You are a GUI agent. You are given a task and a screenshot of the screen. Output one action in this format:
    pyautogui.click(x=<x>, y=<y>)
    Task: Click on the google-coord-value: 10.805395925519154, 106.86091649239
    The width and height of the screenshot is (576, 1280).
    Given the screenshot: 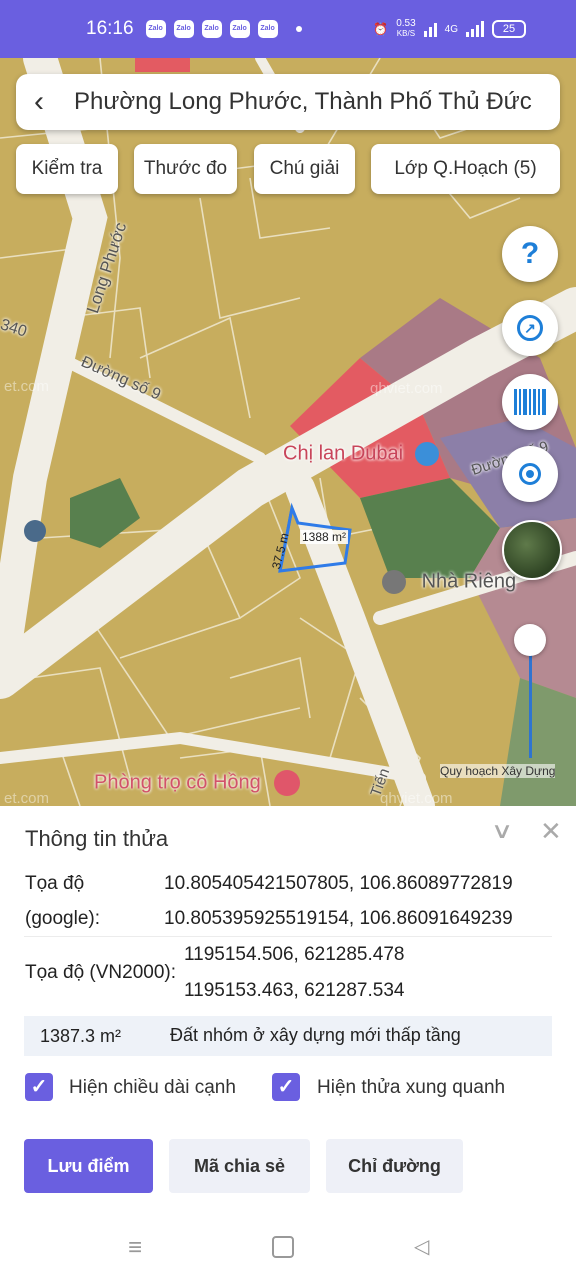 What is the action you would take?
    pyautogui.click(x=338, y=918)
    